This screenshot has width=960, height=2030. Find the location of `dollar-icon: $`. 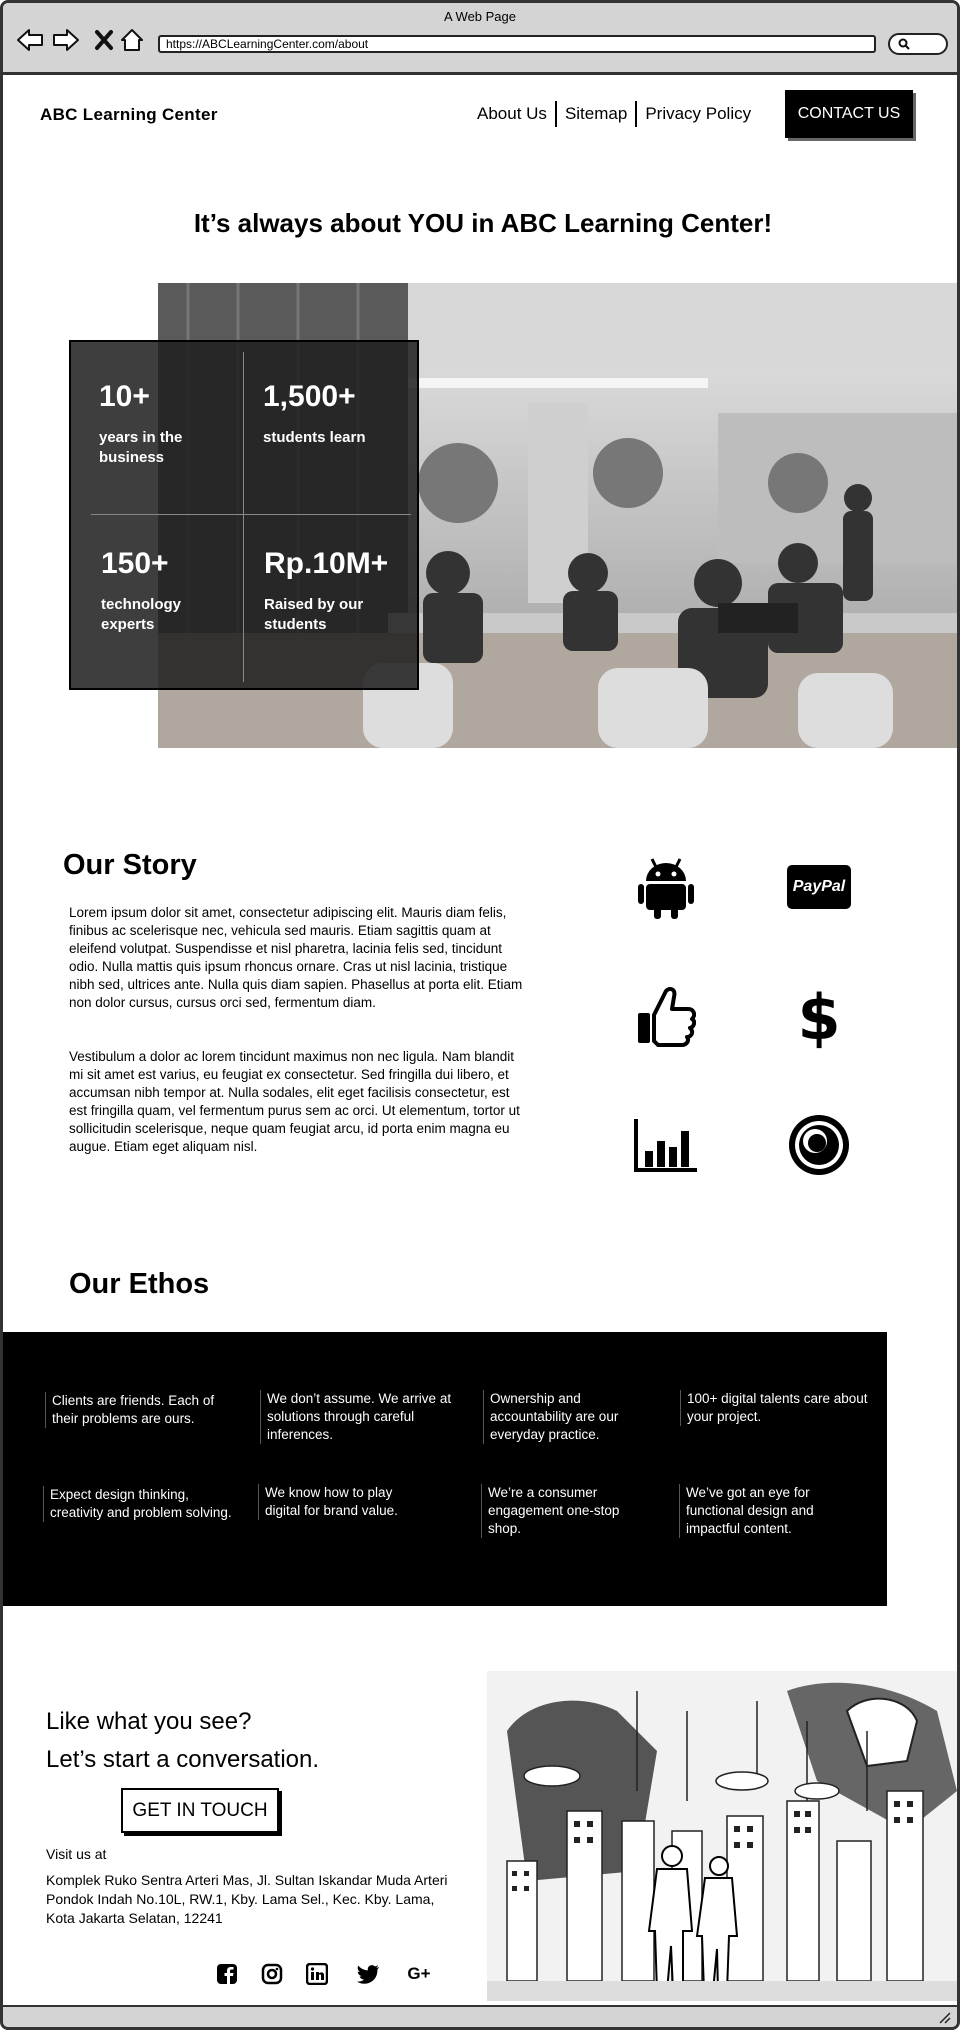

dollar-icon: $ is located at coordinates (819, 1016).